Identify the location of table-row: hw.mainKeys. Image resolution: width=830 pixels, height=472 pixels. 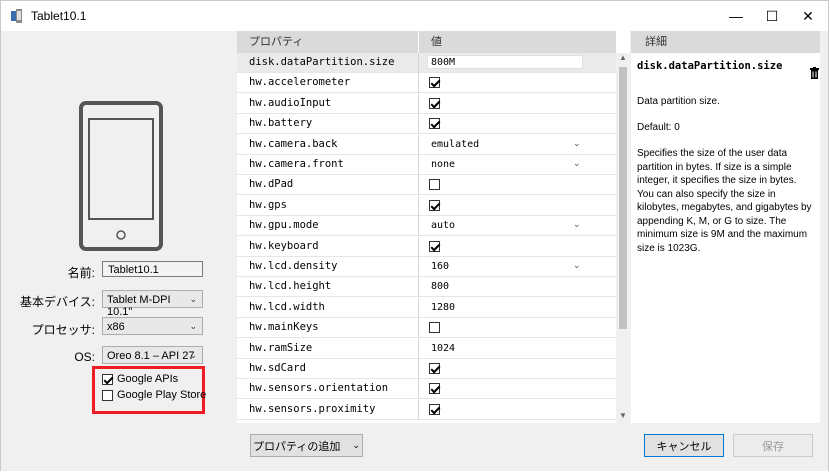
(433, 328).